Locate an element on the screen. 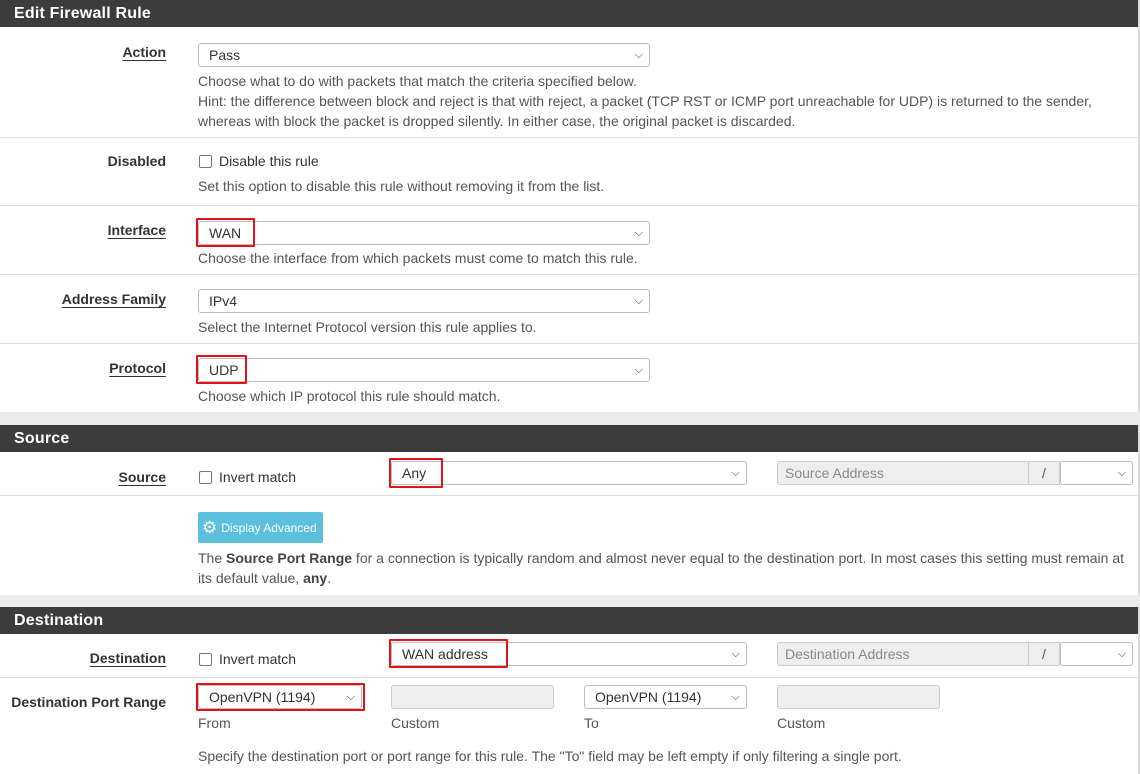 The height and width of the screenshot is (774, 1140). action-select: Pass ⌵ is located at coordinates (424, 55).